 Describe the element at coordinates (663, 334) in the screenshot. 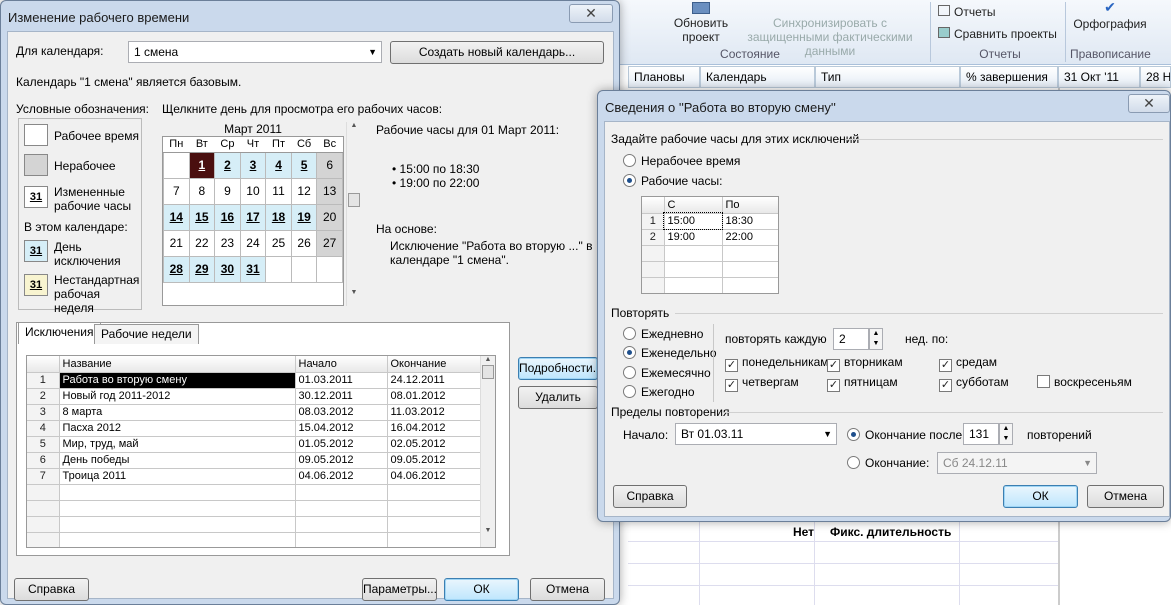

I see `daily-radio: Ежедневно` at that location.